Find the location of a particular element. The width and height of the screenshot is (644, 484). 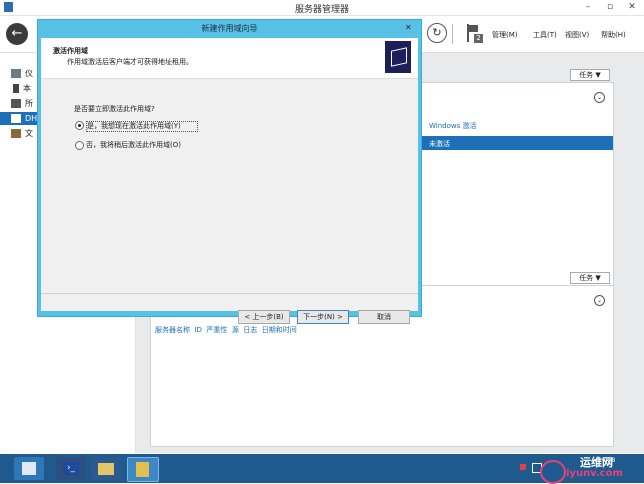

dialog-title: 新建作用域向导 is located at coordinates (229, 28).